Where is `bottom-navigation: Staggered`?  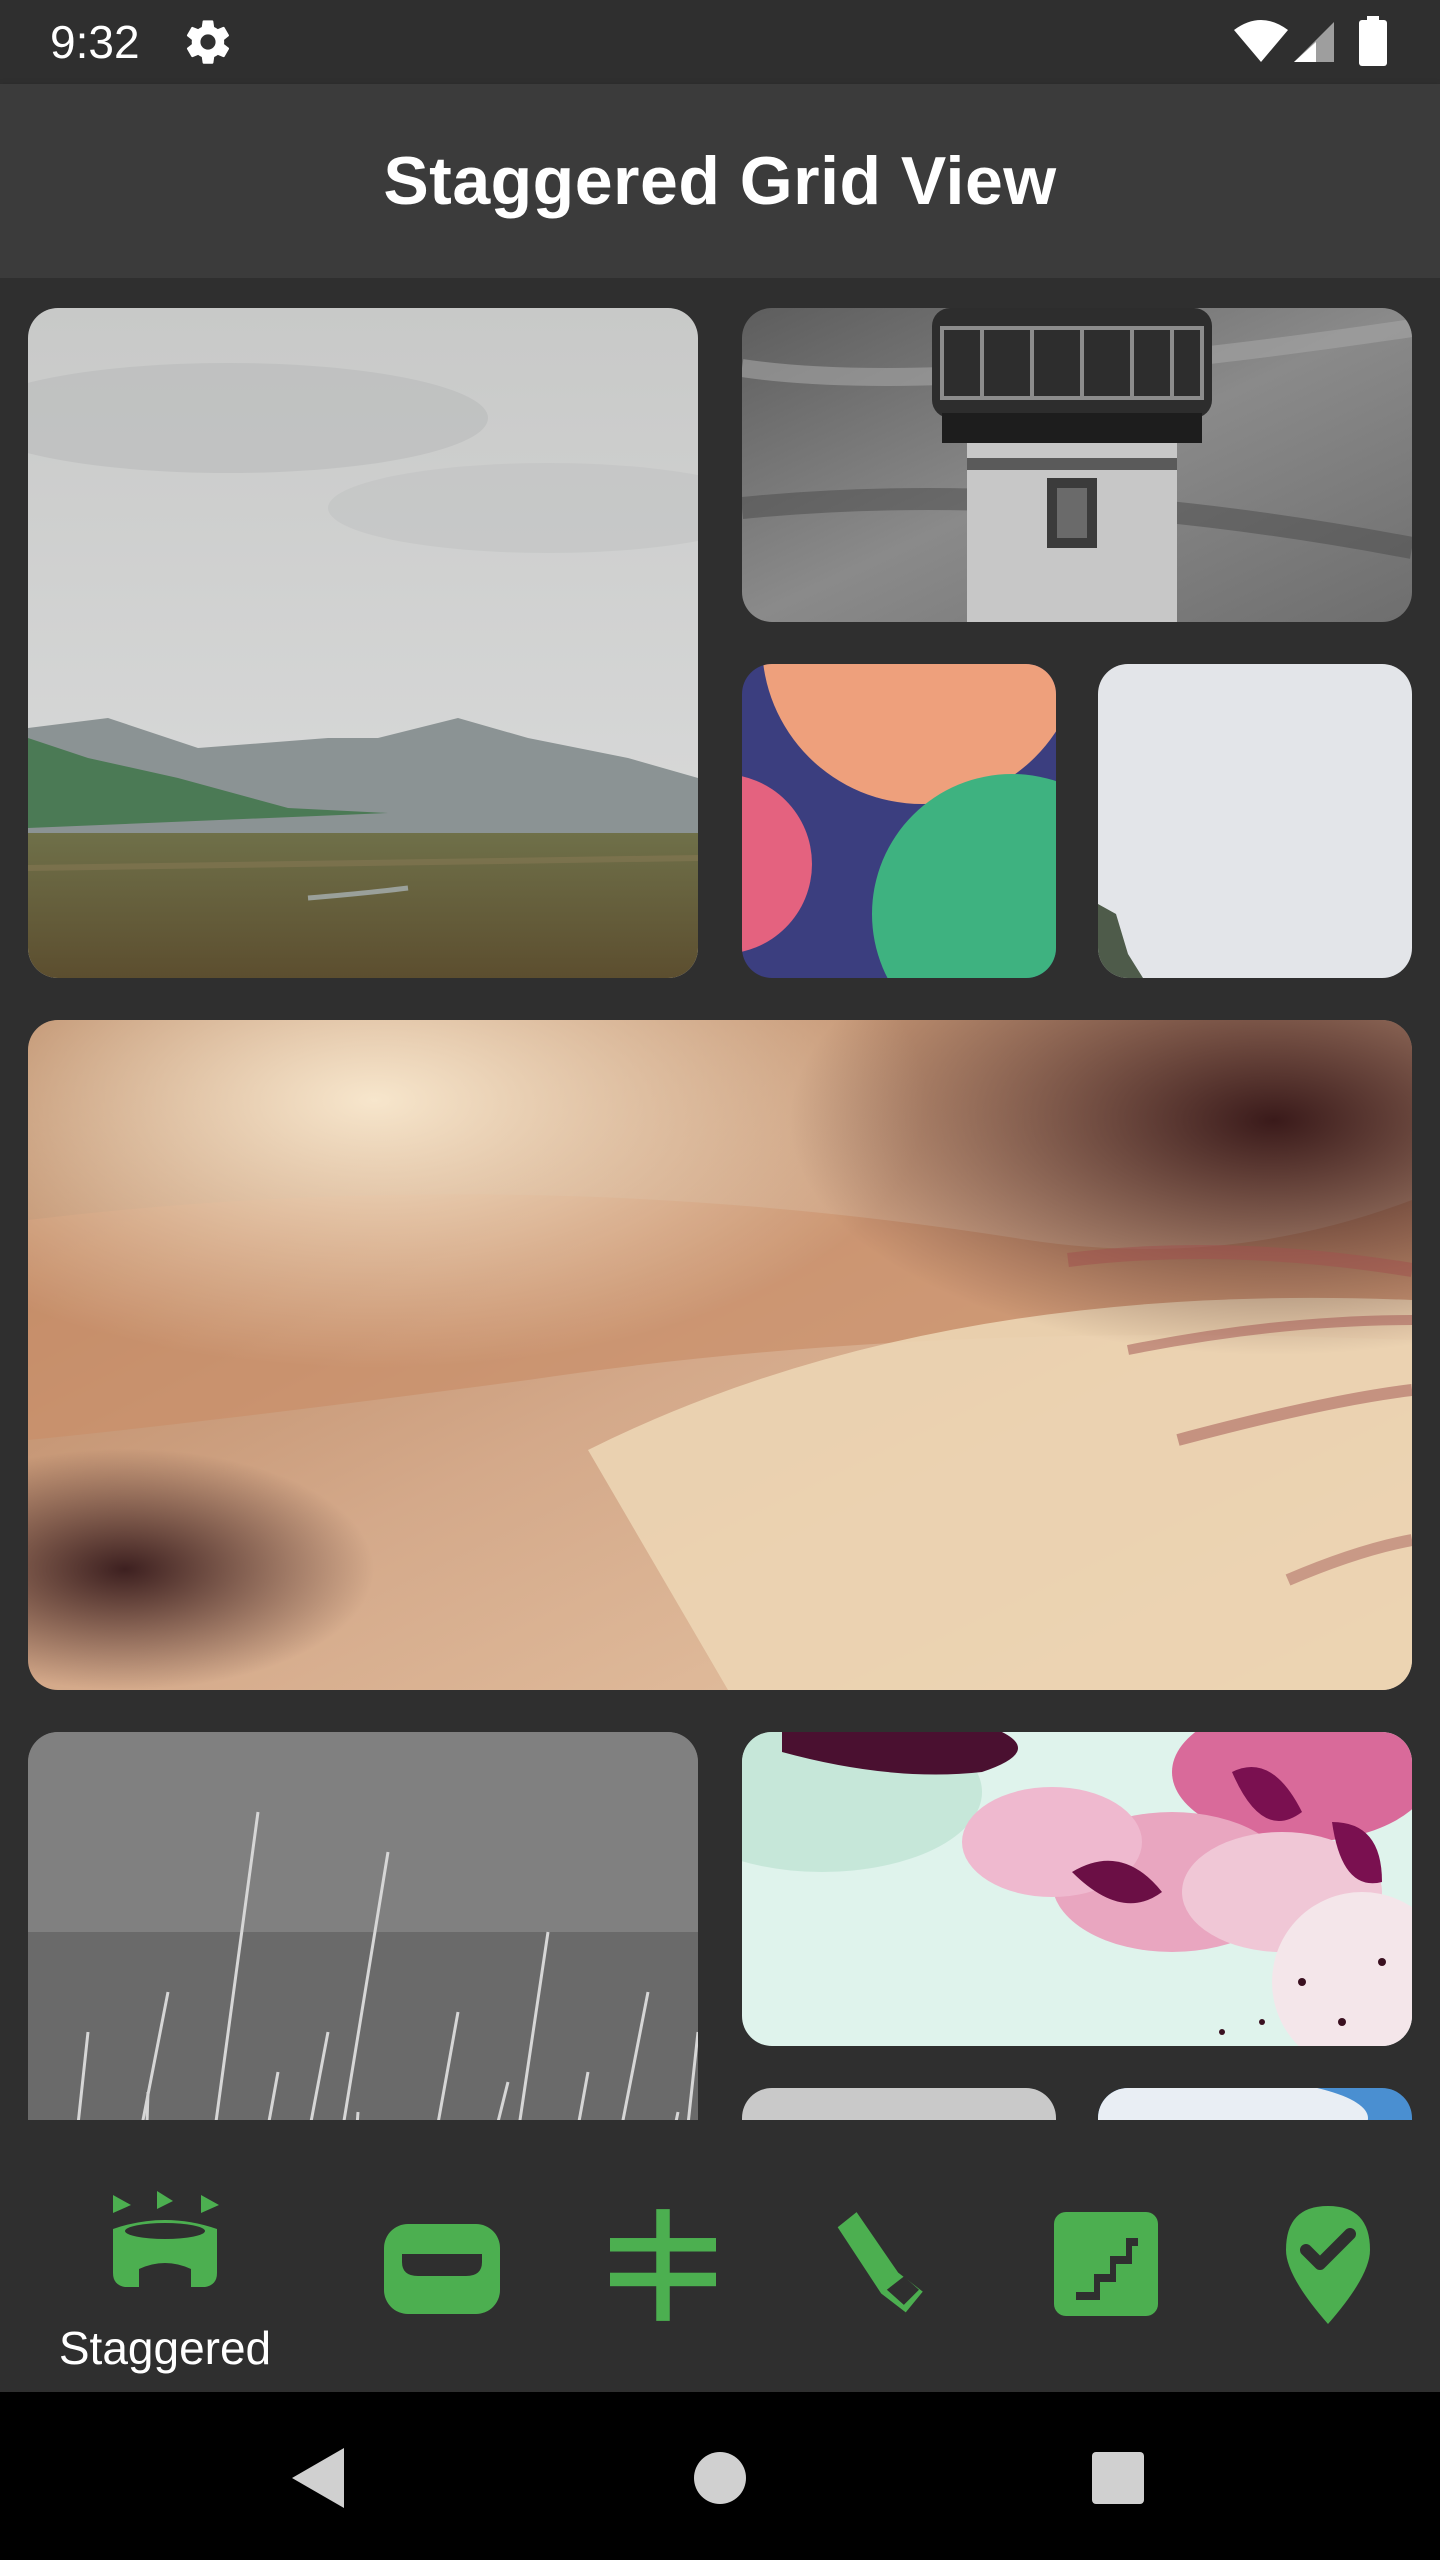 bottom-navigation: Staggered is located at coordinates (720, 2256).